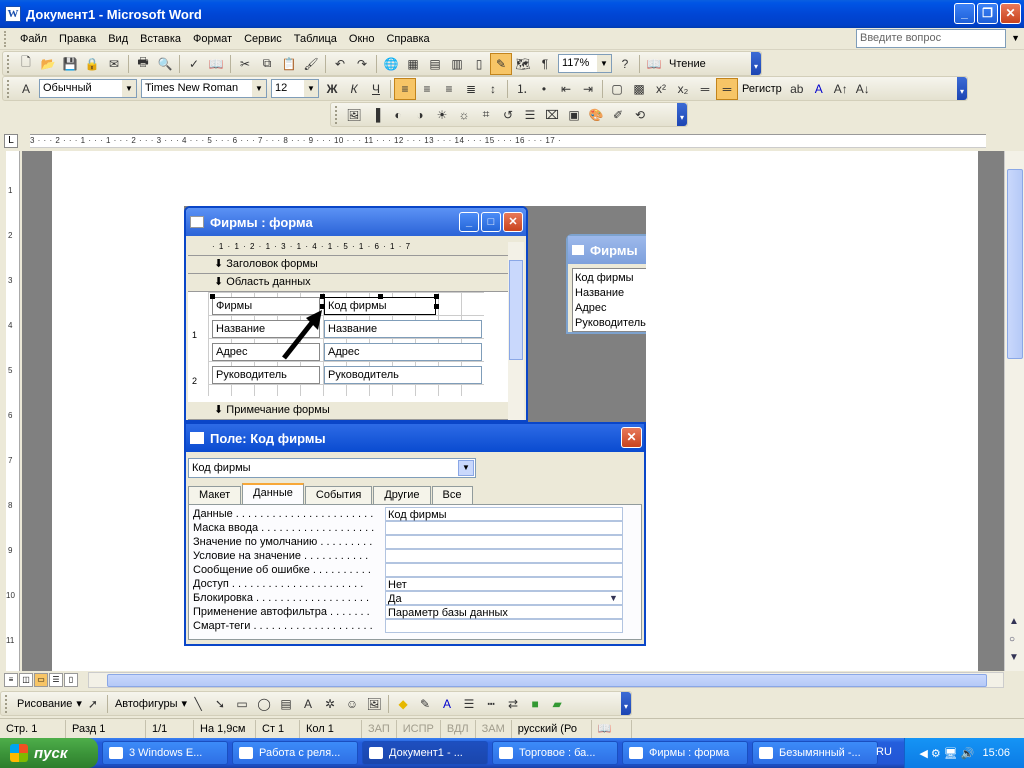  Describe the element at coordinates (26, 89) in the screenshot. I see `styles-icon: A` at that location.